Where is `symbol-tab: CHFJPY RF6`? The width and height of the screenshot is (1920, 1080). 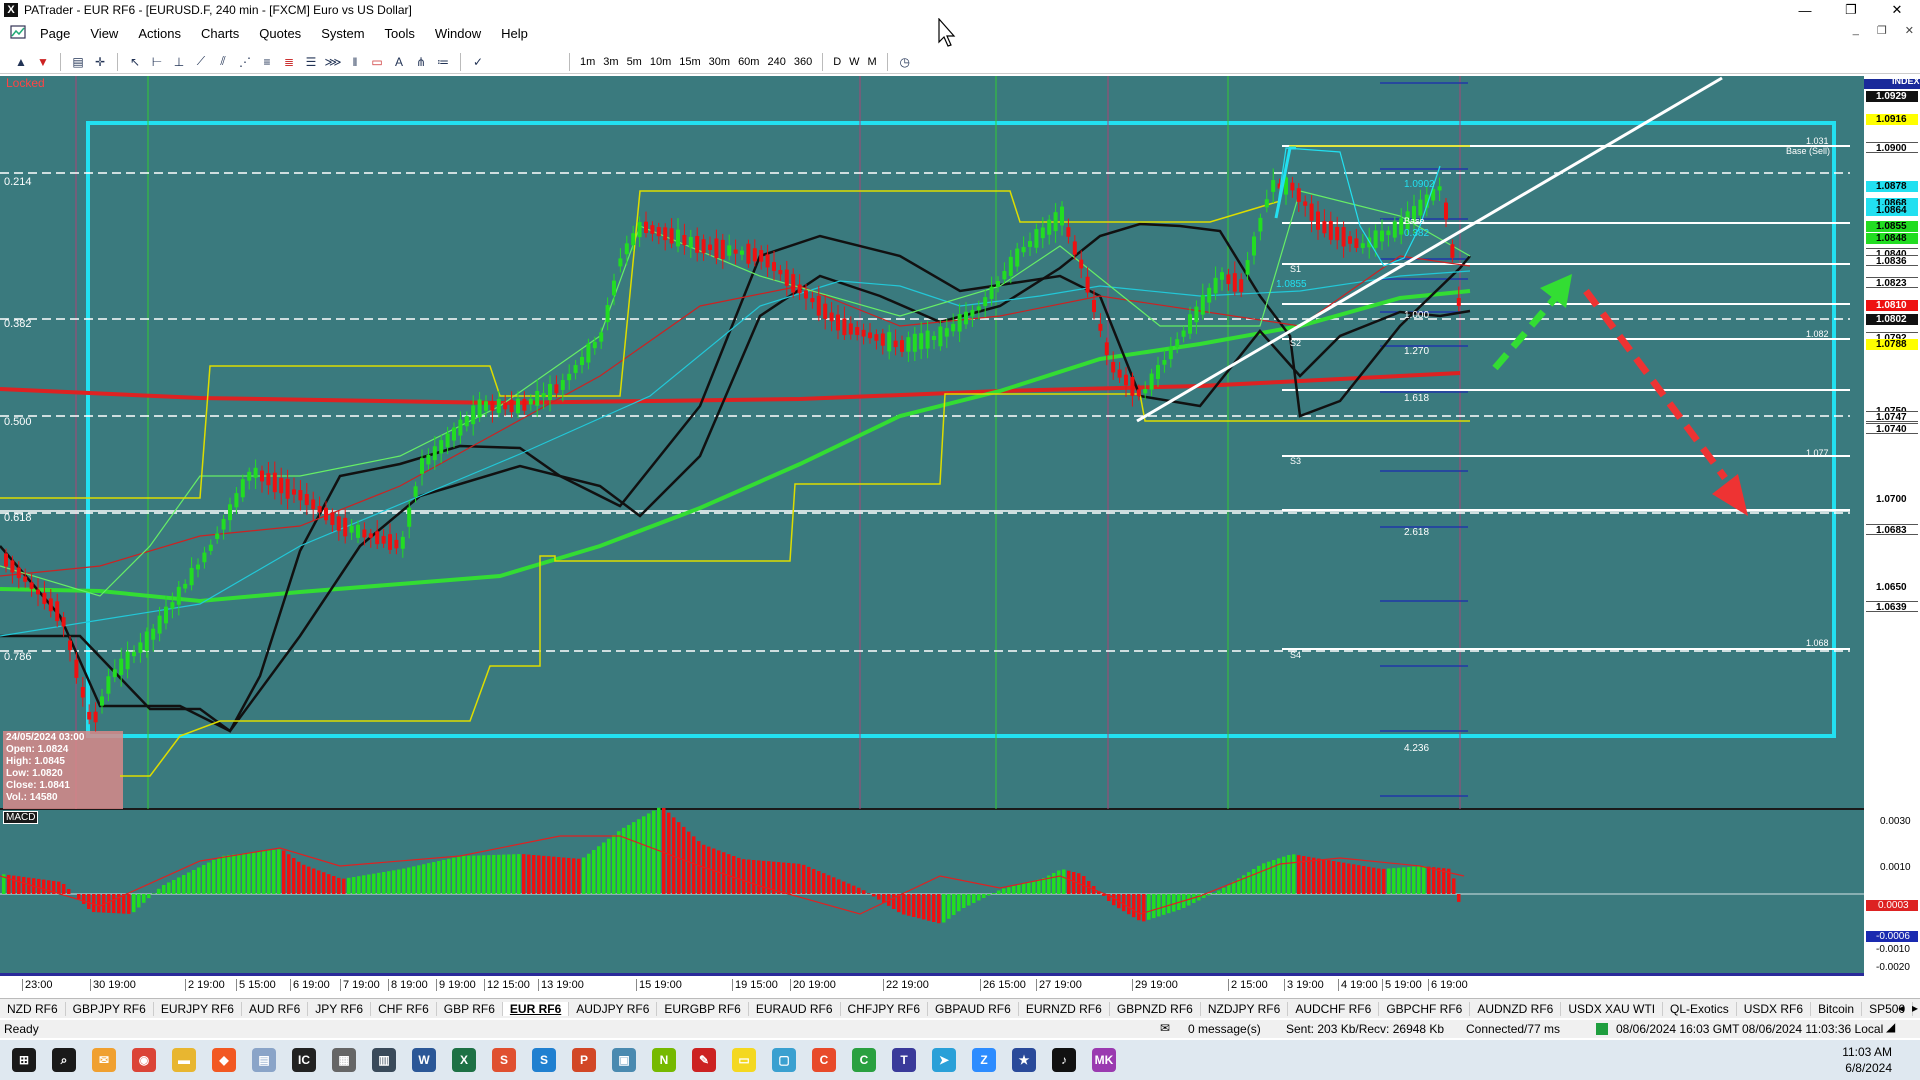 symbol-tab: CHFJPY RF6 is located at coordinates (885, 1008).